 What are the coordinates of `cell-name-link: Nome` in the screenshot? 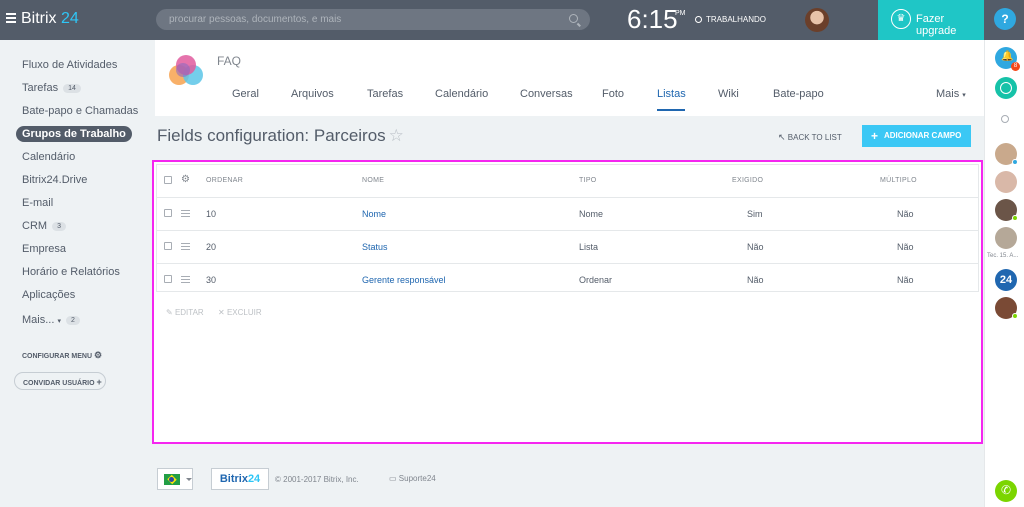 It's located at (374, 214).